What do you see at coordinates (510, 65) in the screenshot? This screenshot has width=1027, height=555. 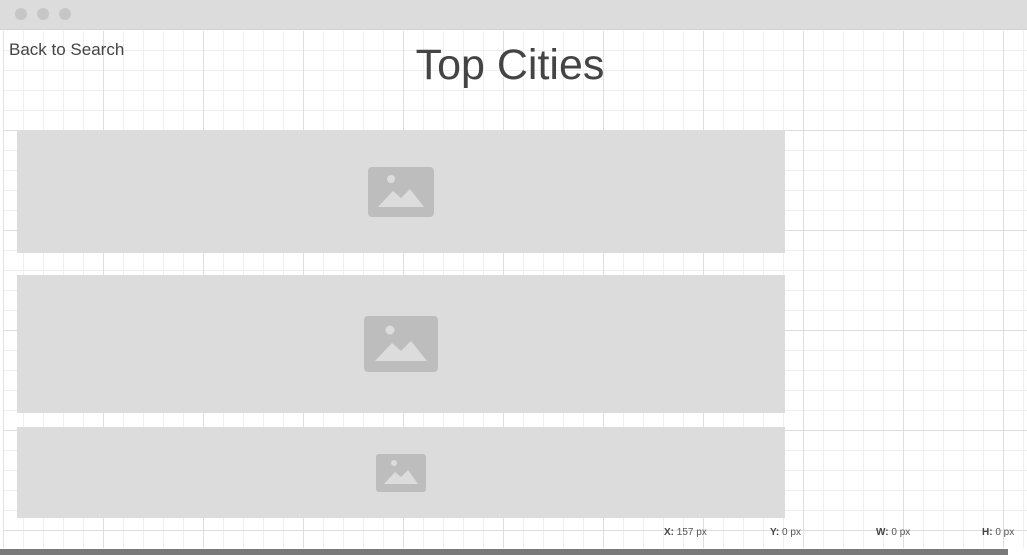 I see `page-title: Top Cities` at bounding box center [510, 65].